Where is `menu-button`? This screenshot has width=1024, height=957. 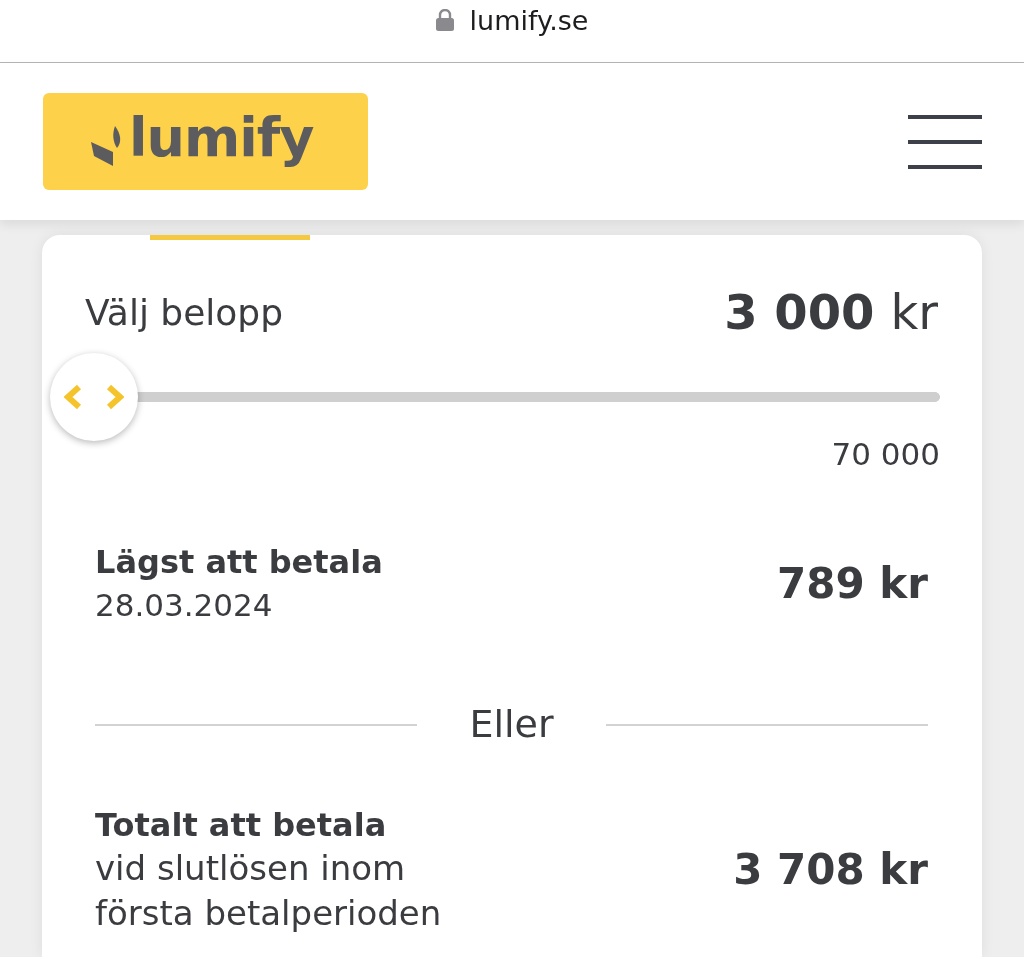 menu-button is located at coordinates (945, 141).